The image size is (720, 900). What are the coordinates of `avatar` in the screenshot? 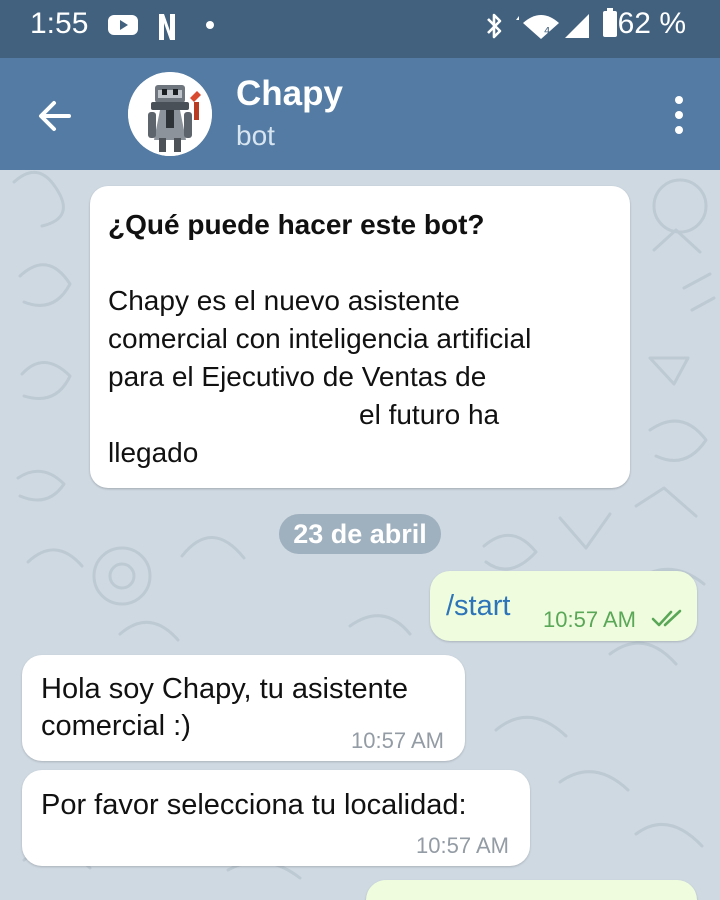 It's located at (170, 114).